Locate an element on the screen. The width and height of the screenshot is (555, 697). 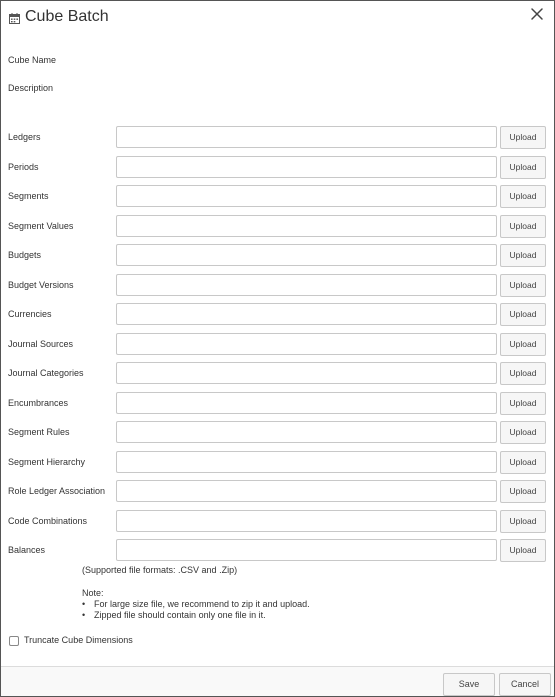
row-label: Segment Rules is located at coordinates (39, 432).